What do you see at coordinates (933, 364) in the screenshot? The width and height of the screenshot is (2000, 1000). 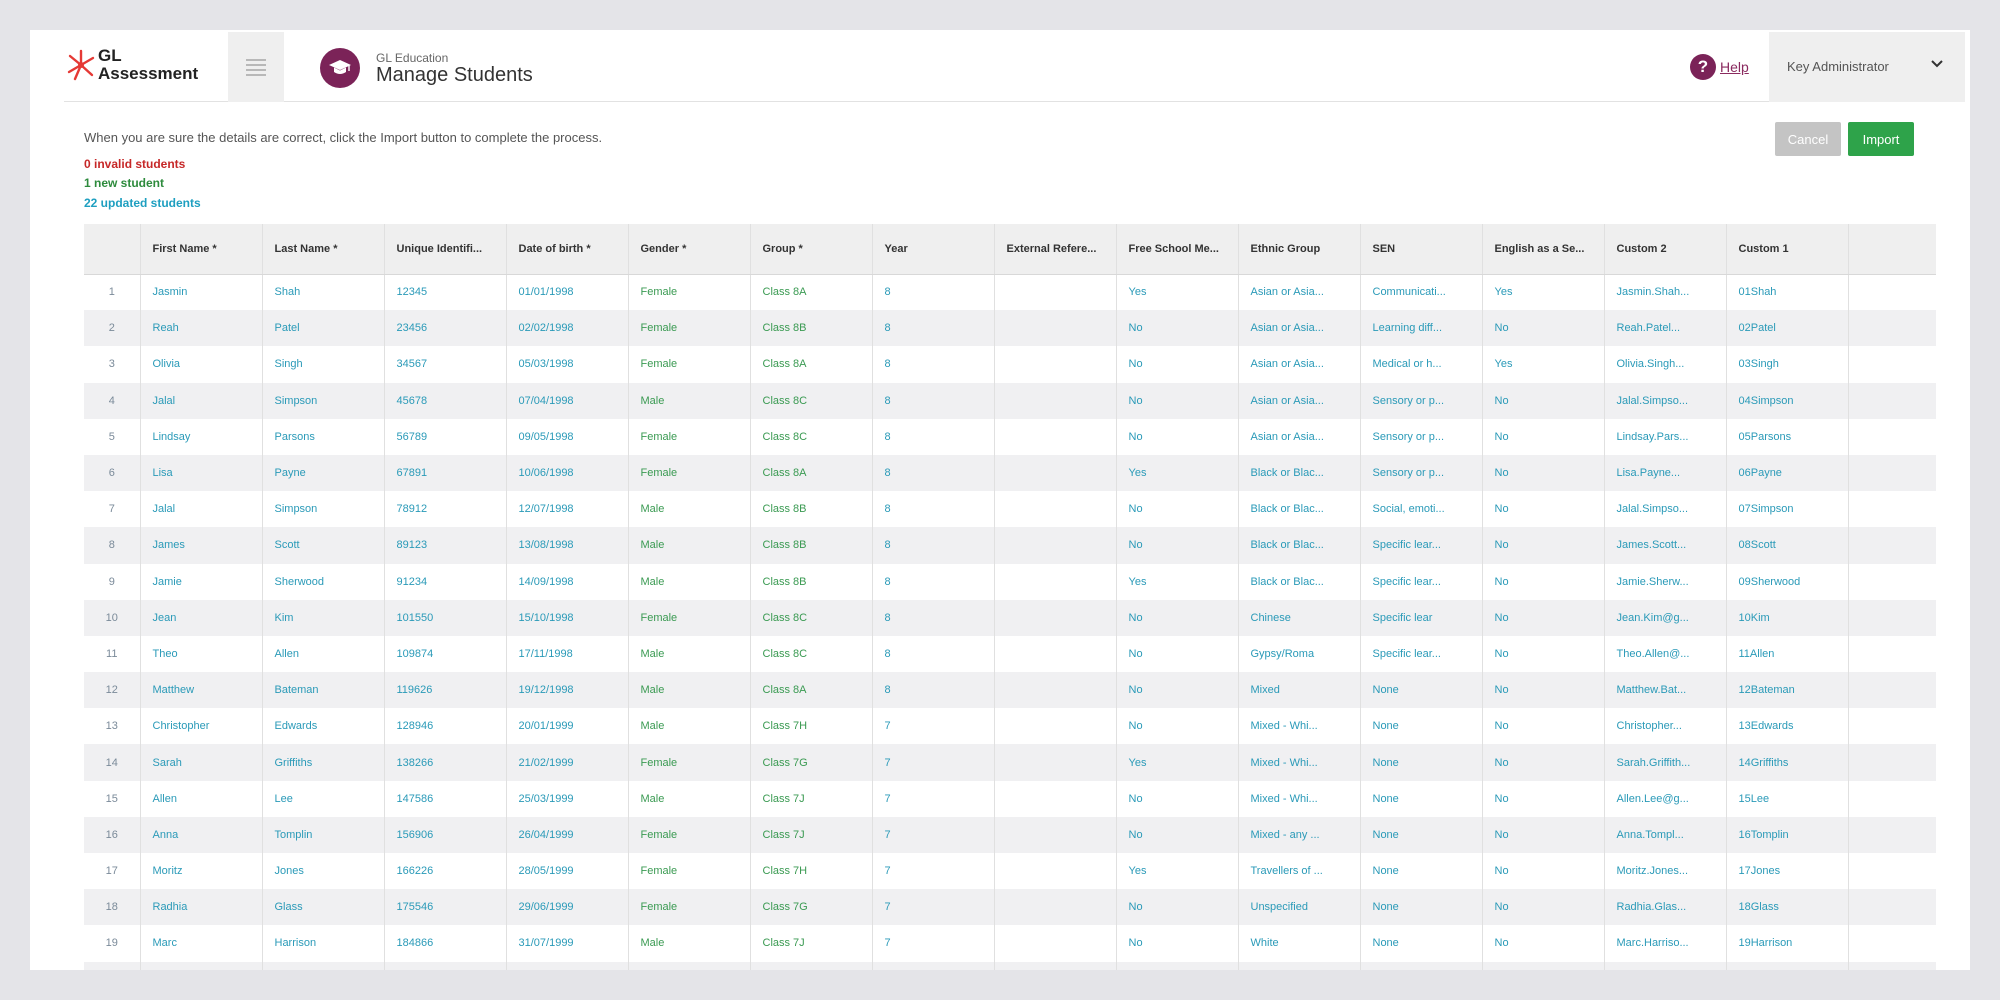 I see `table-cell: 8` at bounding box center [933, 364].